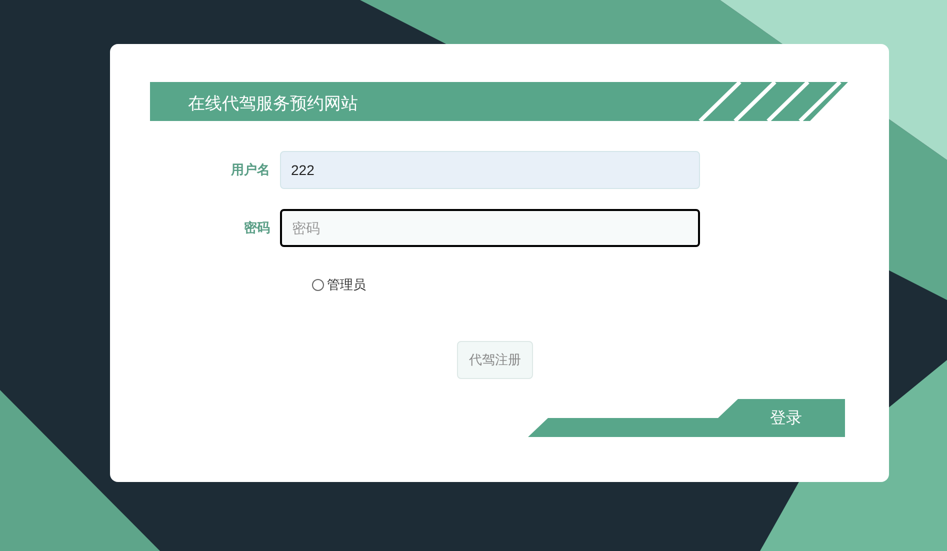  What do you see at coordinates (339, 284) in the screenshot?
I see `role-radio: 管理员` at bounding box center [339, 284].